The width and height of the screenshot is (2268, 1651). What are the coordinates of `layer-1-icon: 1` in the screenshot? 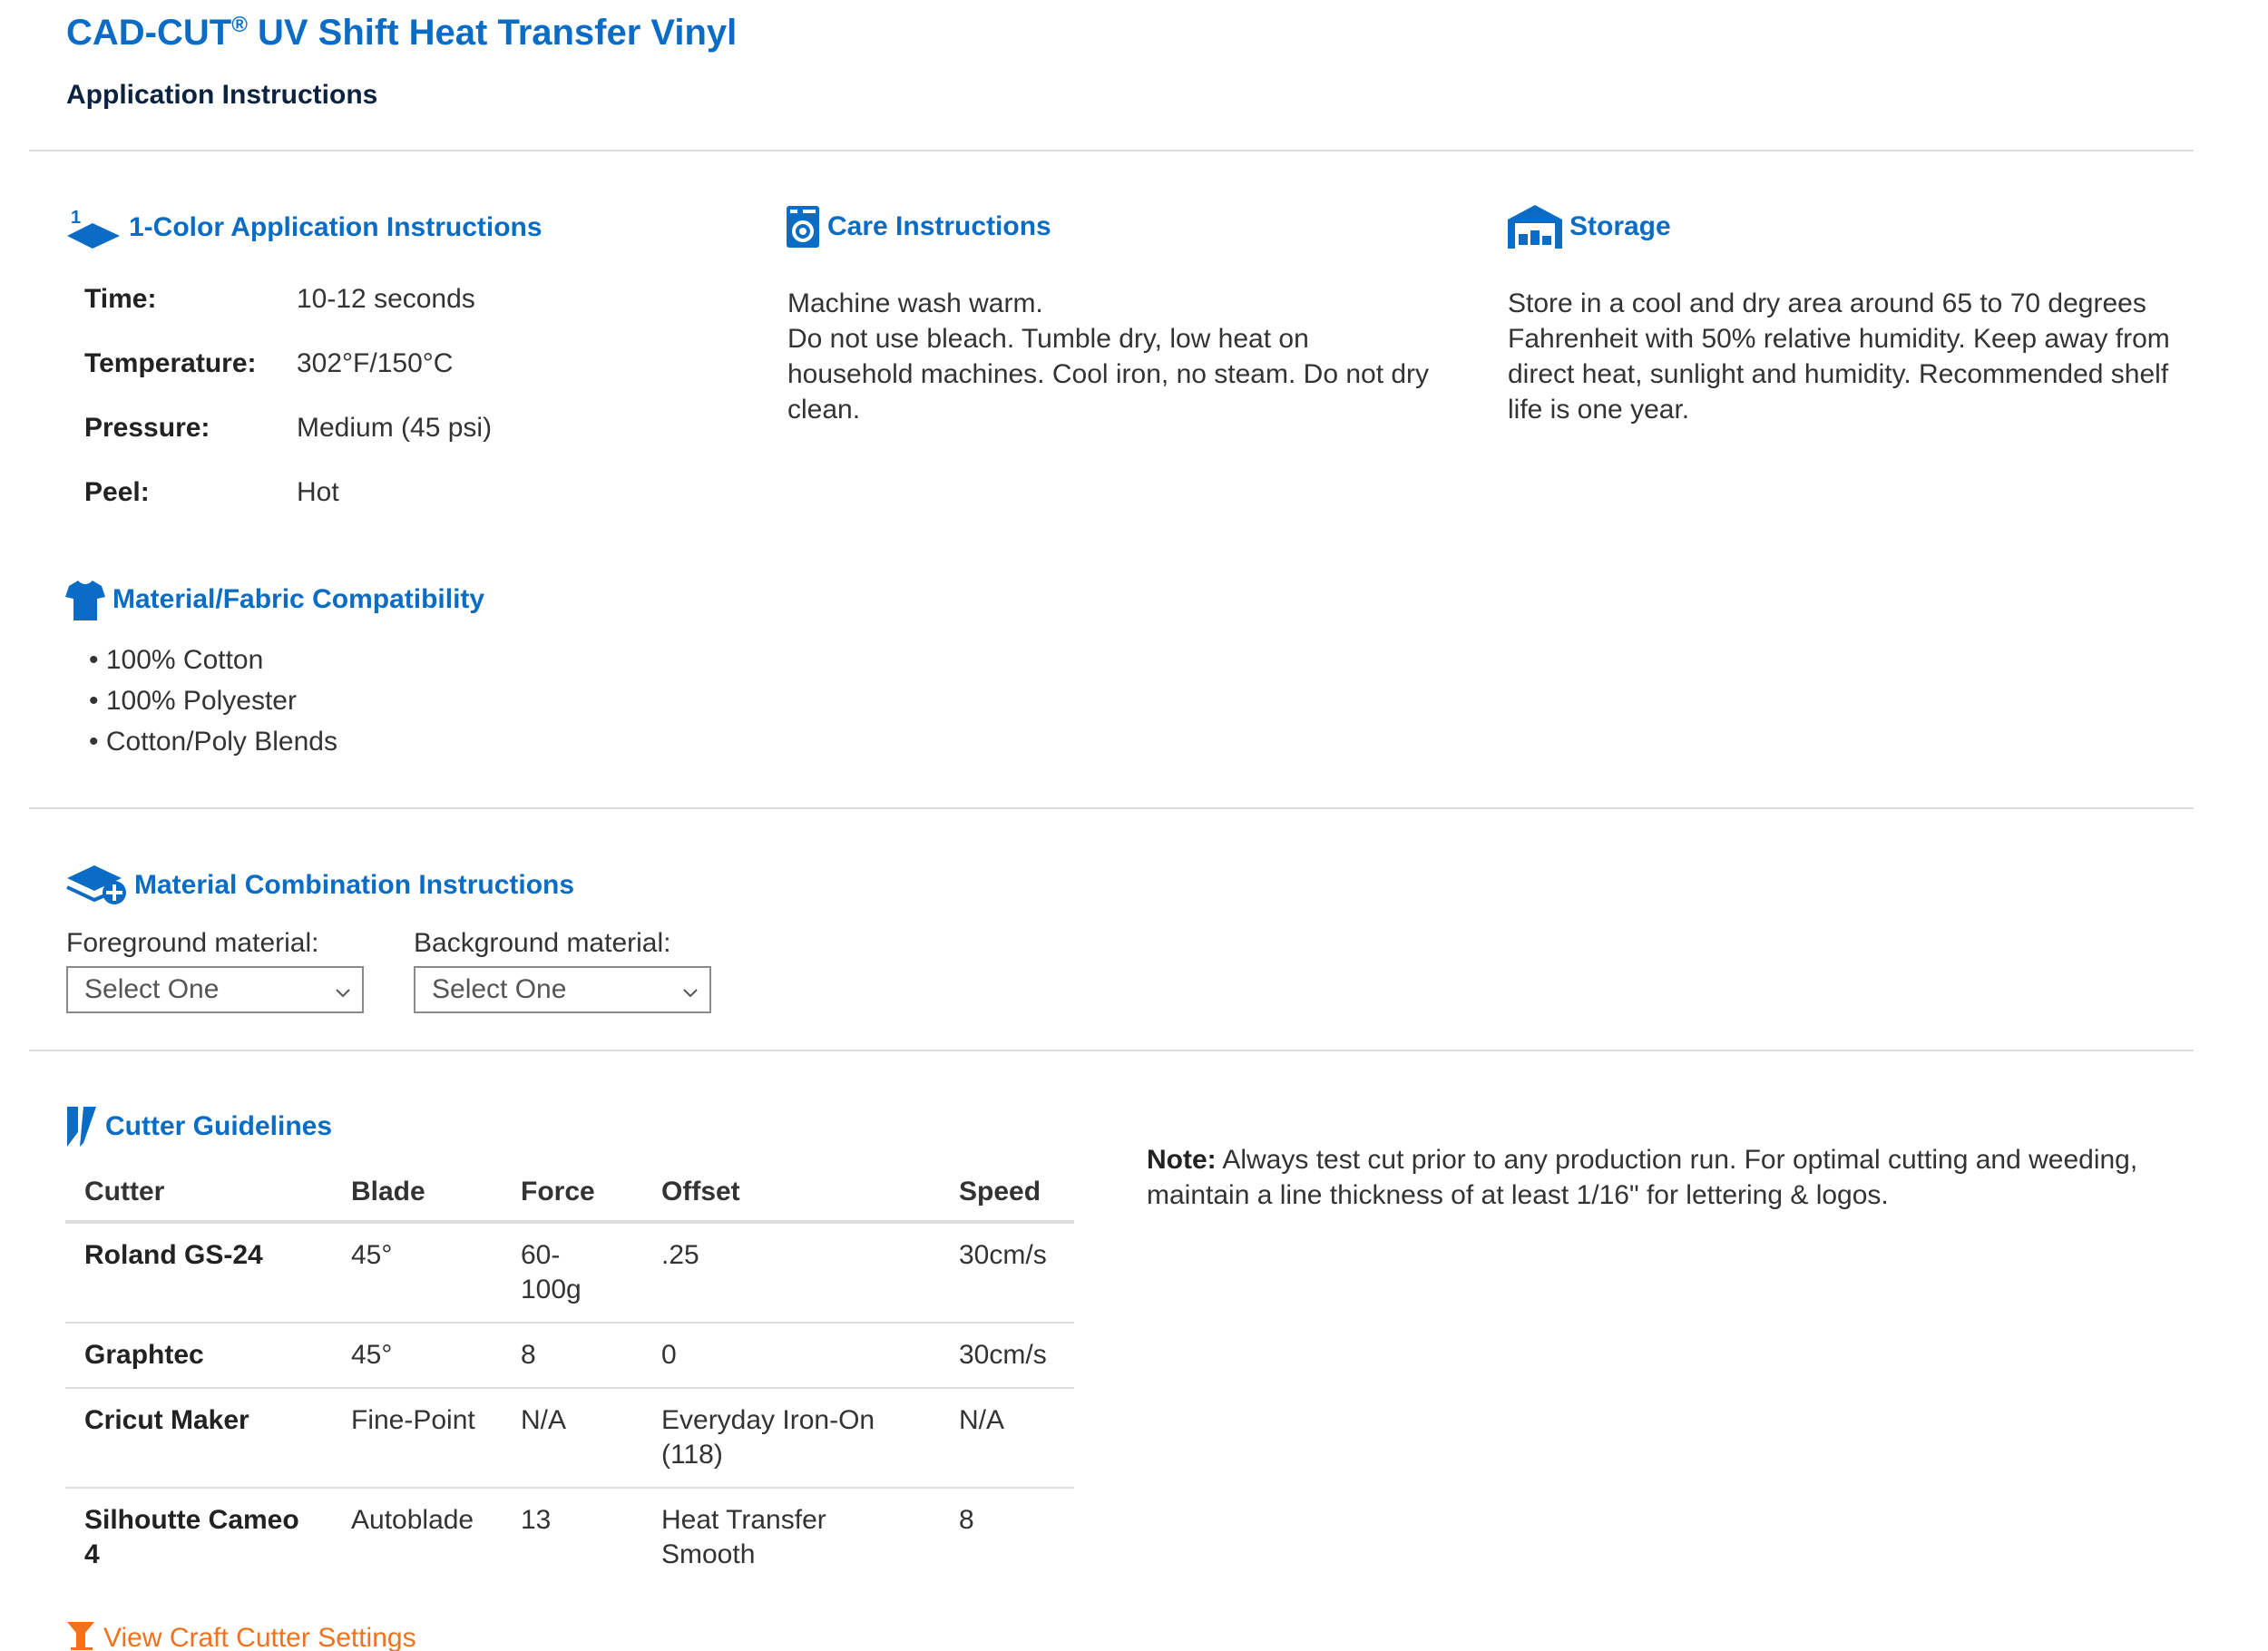 It's located at (94, 228).